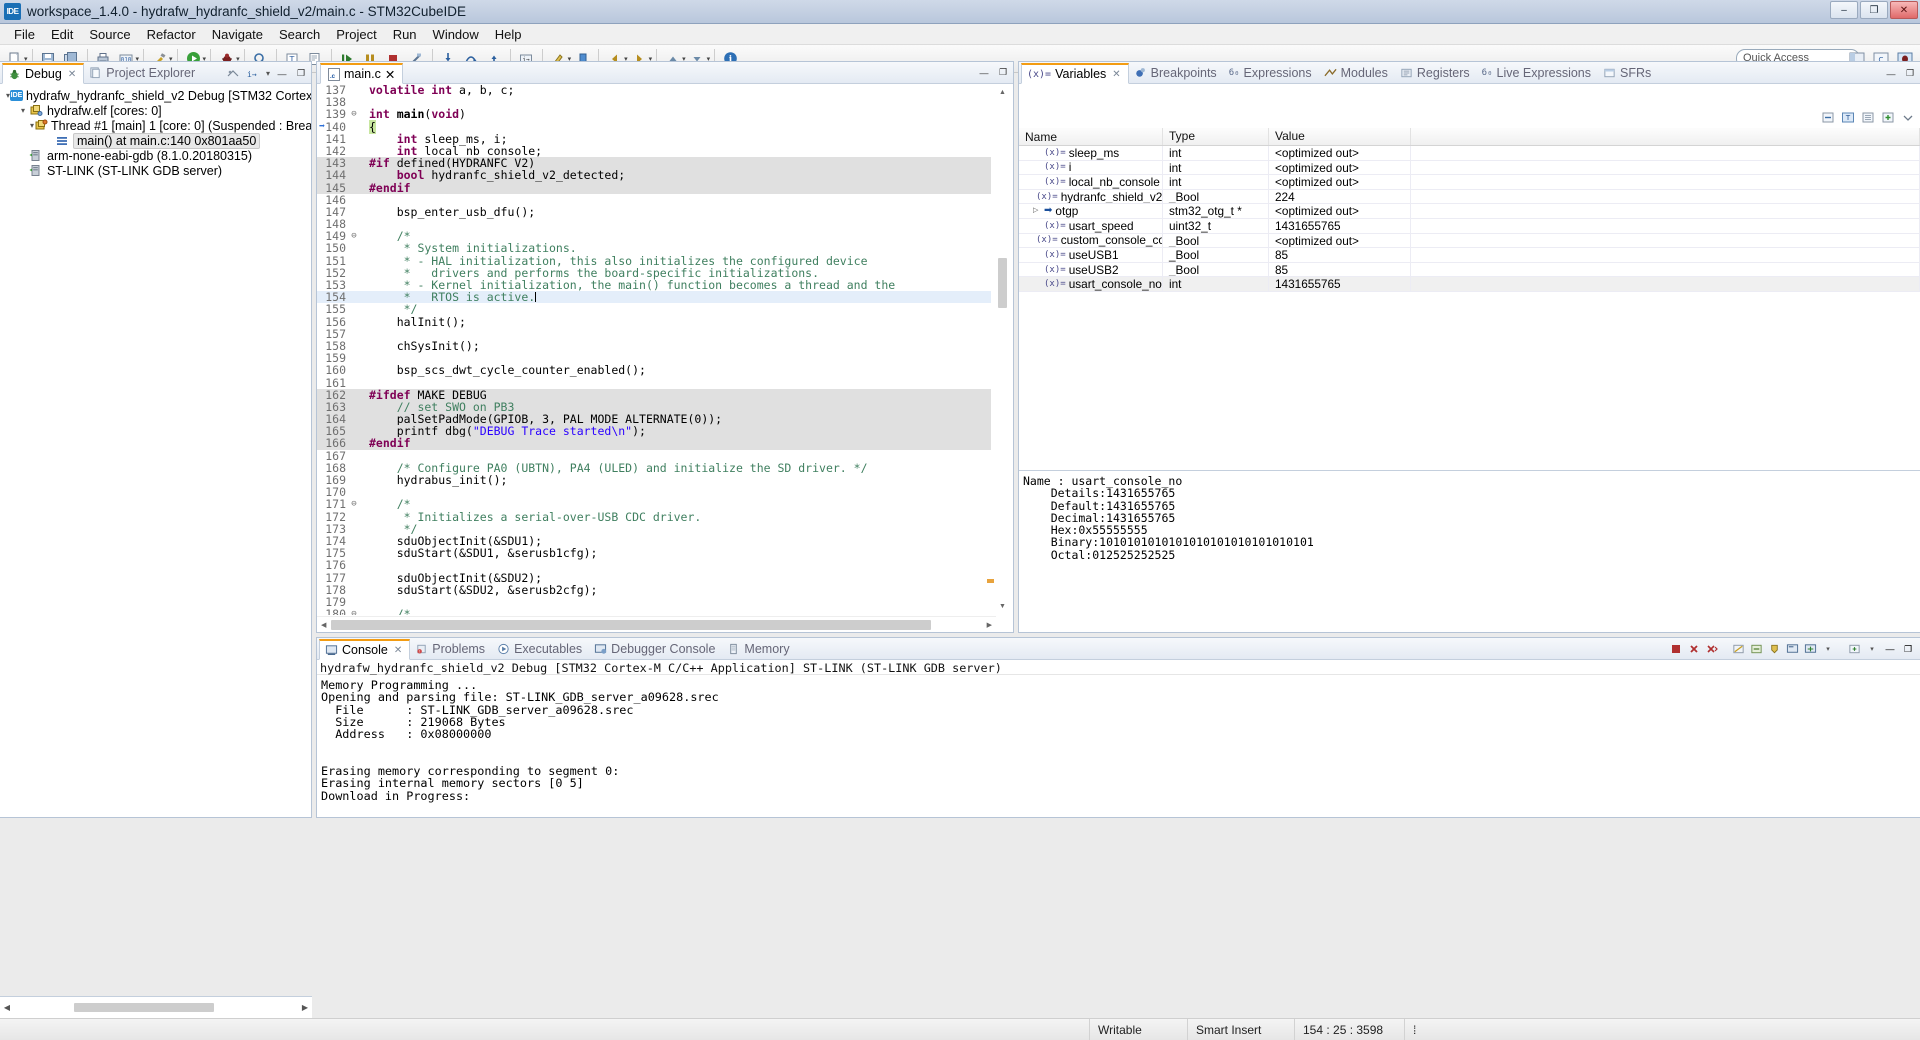 The height and width of the screenshot is (1040, 1920). Describe the element at coordinates (1469, 153) in the screenshot. I see `table-row: (x)= sleep_ms int <optimized out>` at that location.